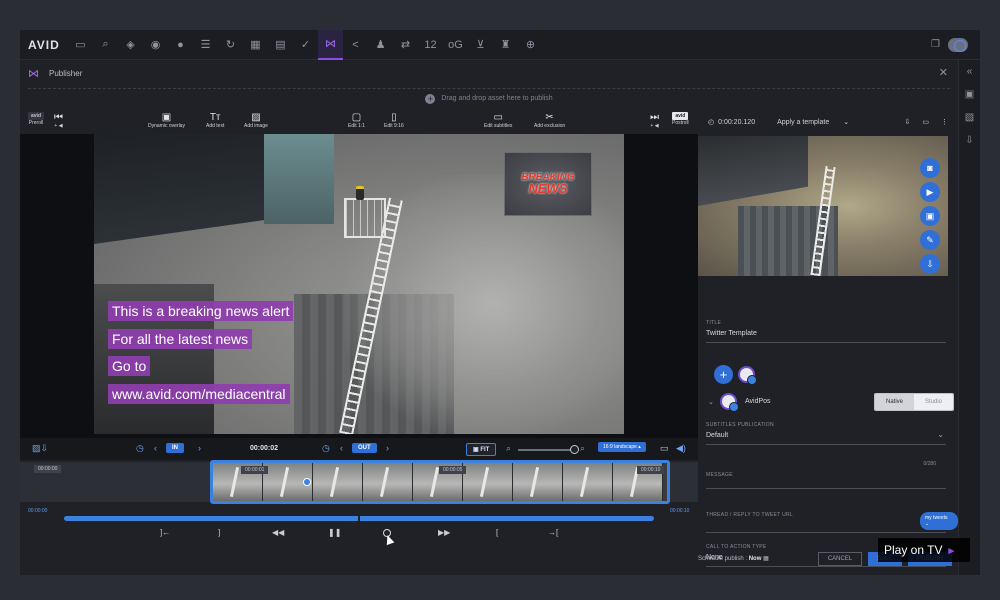 This screenshot has height=600, width=1000. I want to click on drop-zone-text: Drag and drop asset here to publish, so click(497, 98).